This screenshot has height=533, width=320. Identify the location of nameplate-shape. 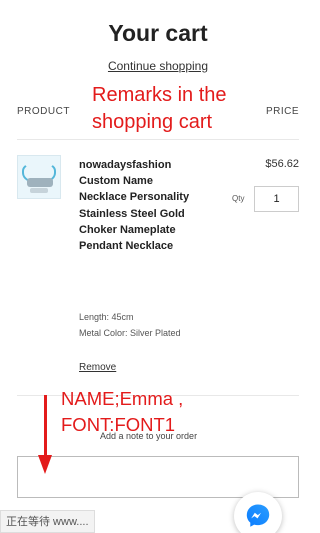
(40, 182).